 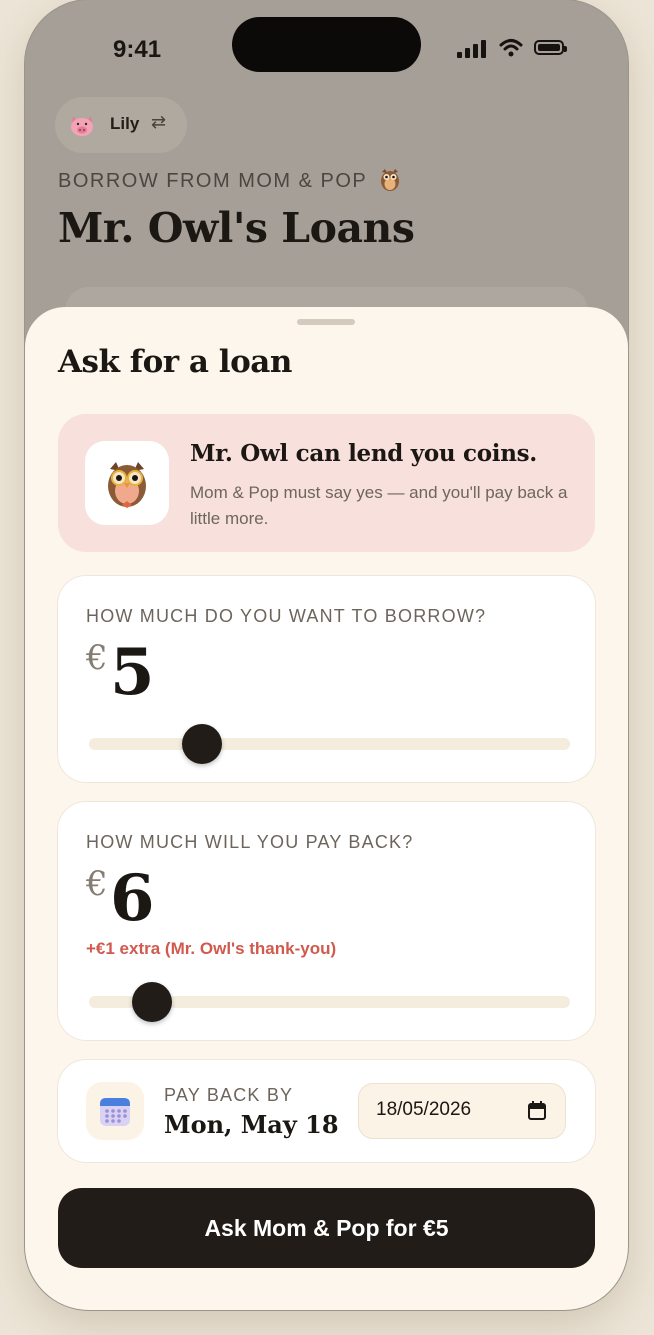 I want to click on payback-label: HOW MUCH WILL YOU PAY BACK?, so click(x=250, y=842).